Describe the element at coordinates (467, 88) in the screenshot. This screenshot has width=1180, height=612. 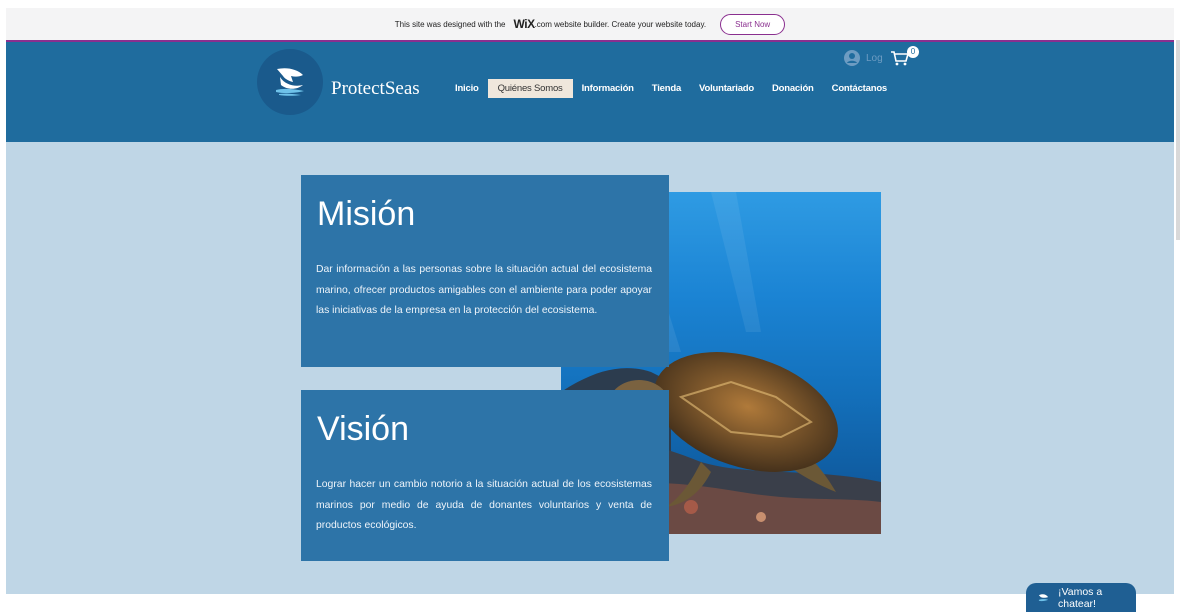
I see `nav-inicio: Inicio` at that location.